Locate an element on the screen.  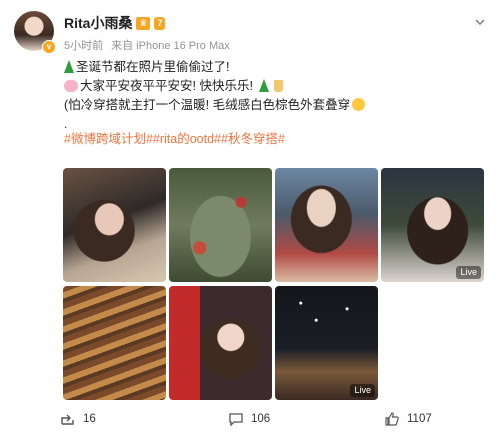
smiling-face-icon is located at coordinates (359, 104).